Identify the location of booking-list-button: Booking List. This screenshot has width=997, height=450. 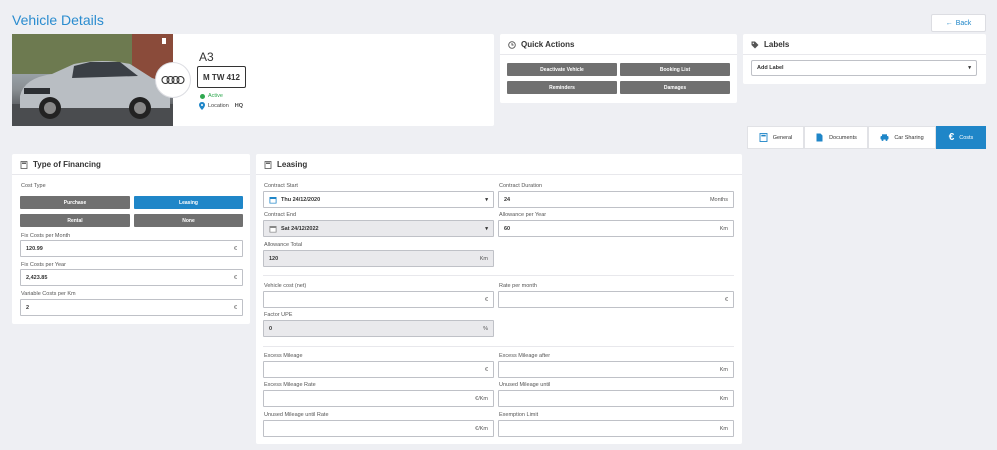
(675, 69).